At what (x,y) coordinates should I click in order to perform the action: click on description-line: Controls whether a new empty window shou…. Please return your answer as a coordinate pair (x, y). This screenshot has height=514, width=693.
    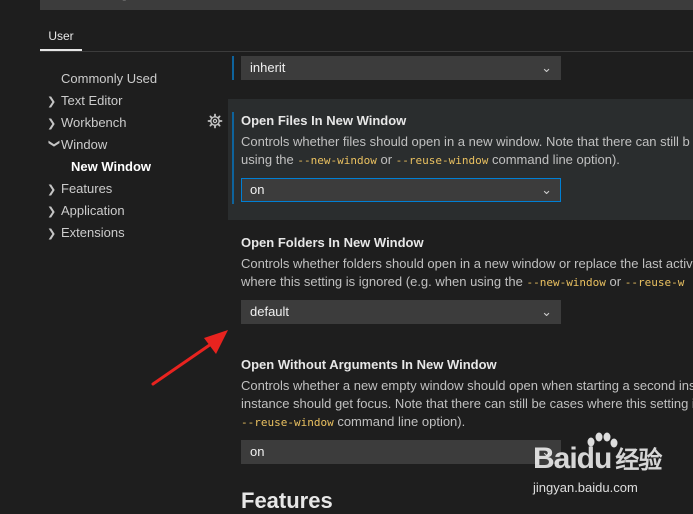
    Looking at the image, I should click on (467, 385).